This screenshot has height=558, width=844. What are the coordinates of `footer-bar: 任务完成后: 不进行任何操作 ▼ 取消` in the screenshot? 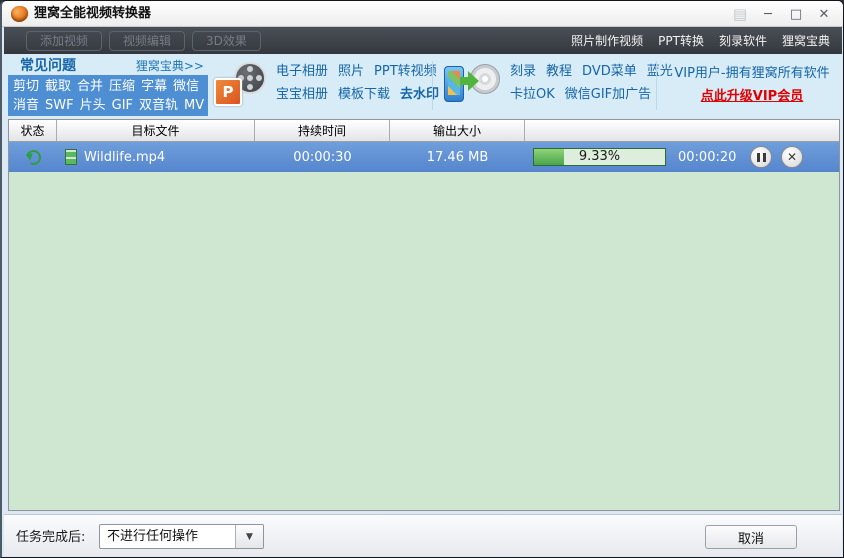 It's located at (423, 535).